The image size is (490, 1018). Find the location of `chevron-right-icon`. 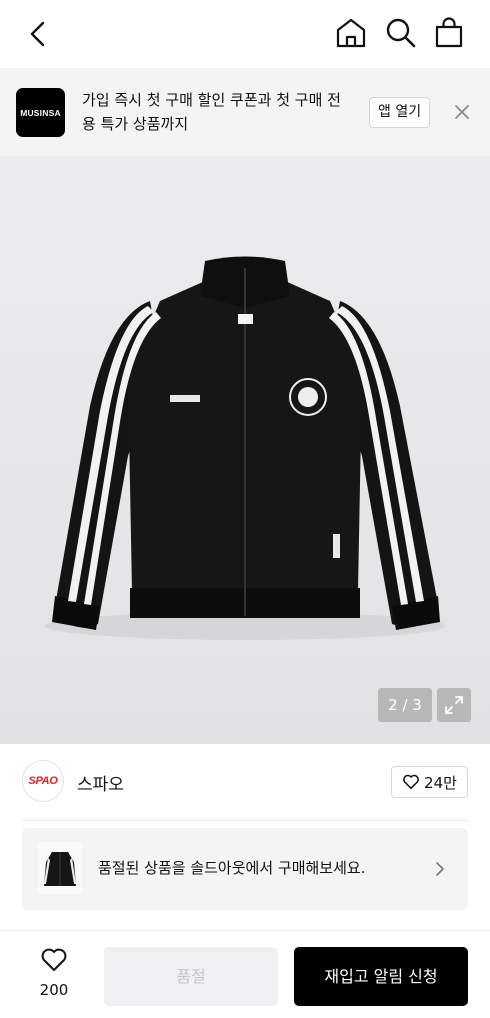

chevron-right-icon is located at coordinates (440, 869).